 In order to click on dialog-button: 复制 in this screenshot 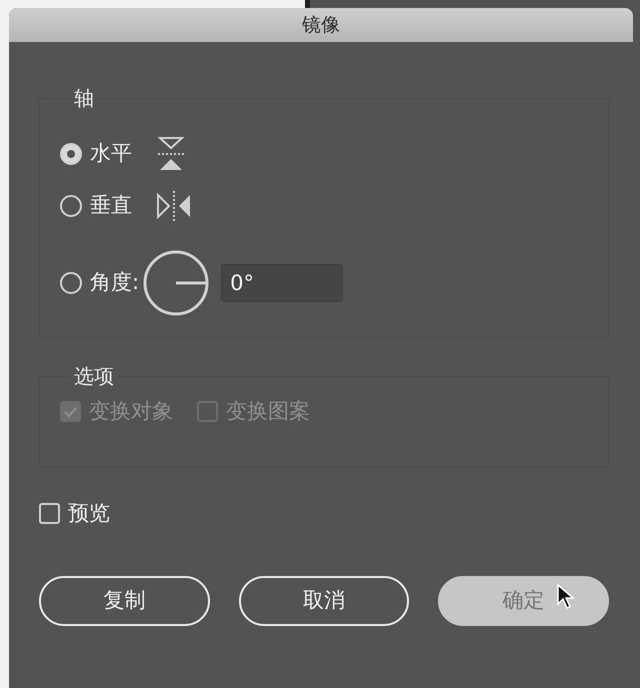, I will do `click(124, 601)`.